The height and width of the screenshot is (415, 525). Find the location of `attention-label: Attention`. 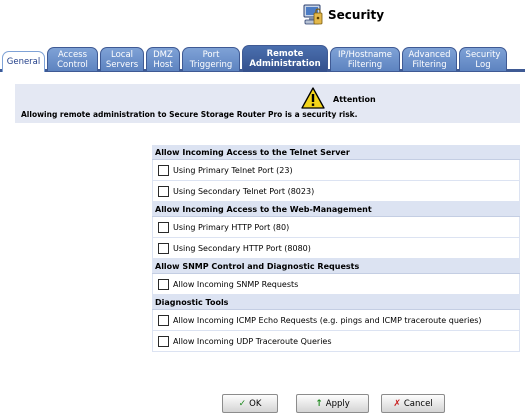

attention-label: Attention is located at coordinates (354, 99).